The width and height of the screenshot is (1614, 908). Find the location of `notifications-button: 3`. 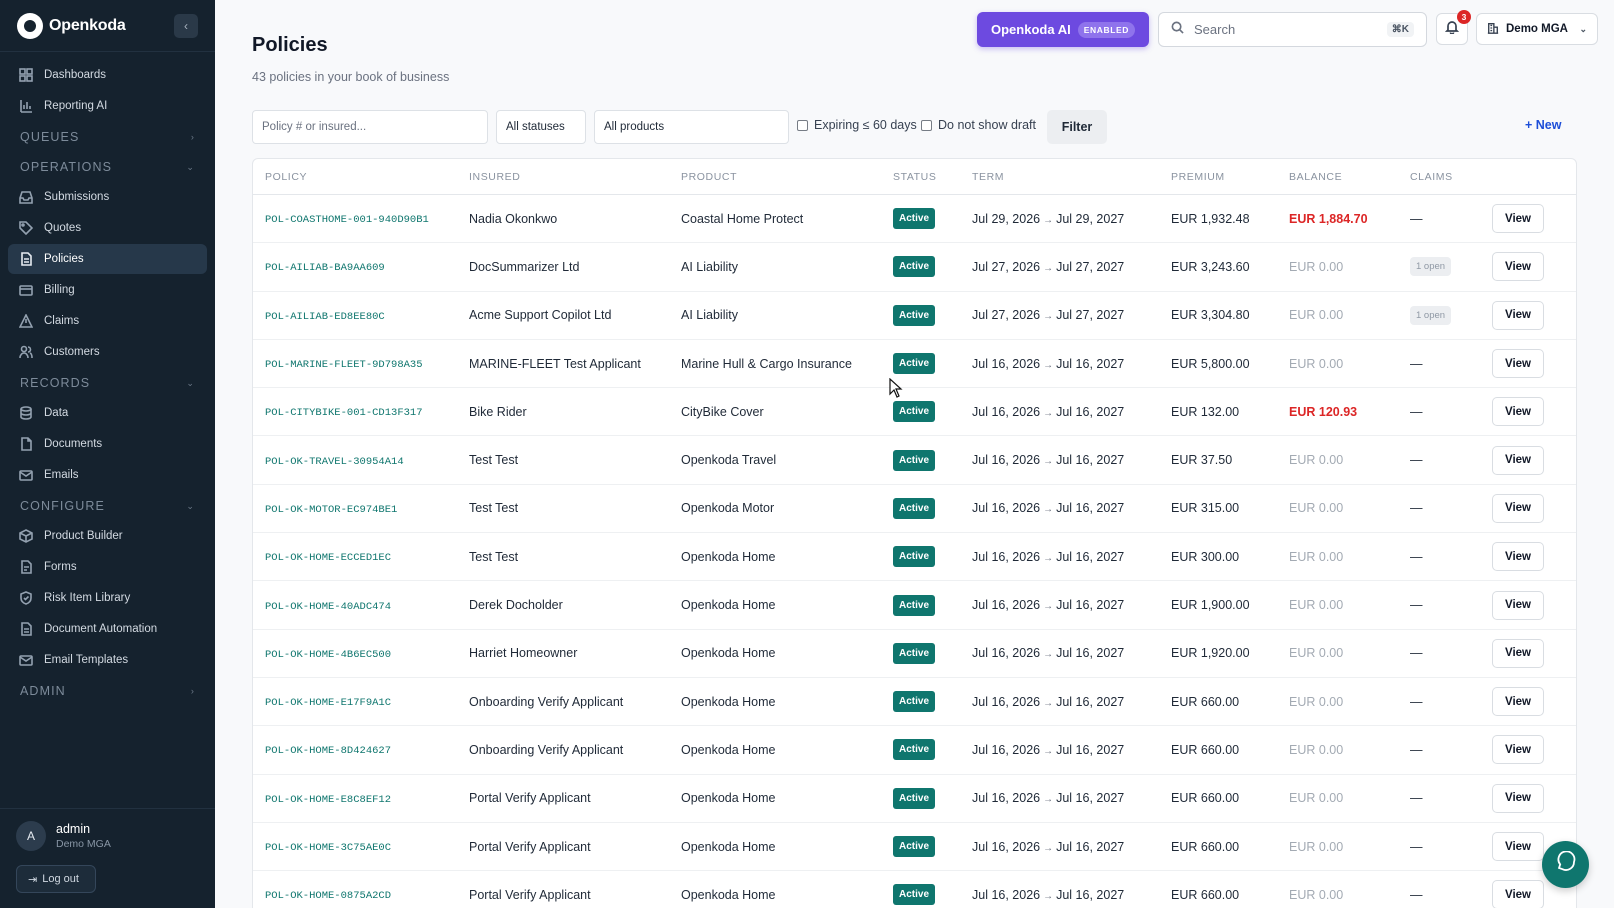

notifications-button: 3 is located at coordinates (1453, 27).